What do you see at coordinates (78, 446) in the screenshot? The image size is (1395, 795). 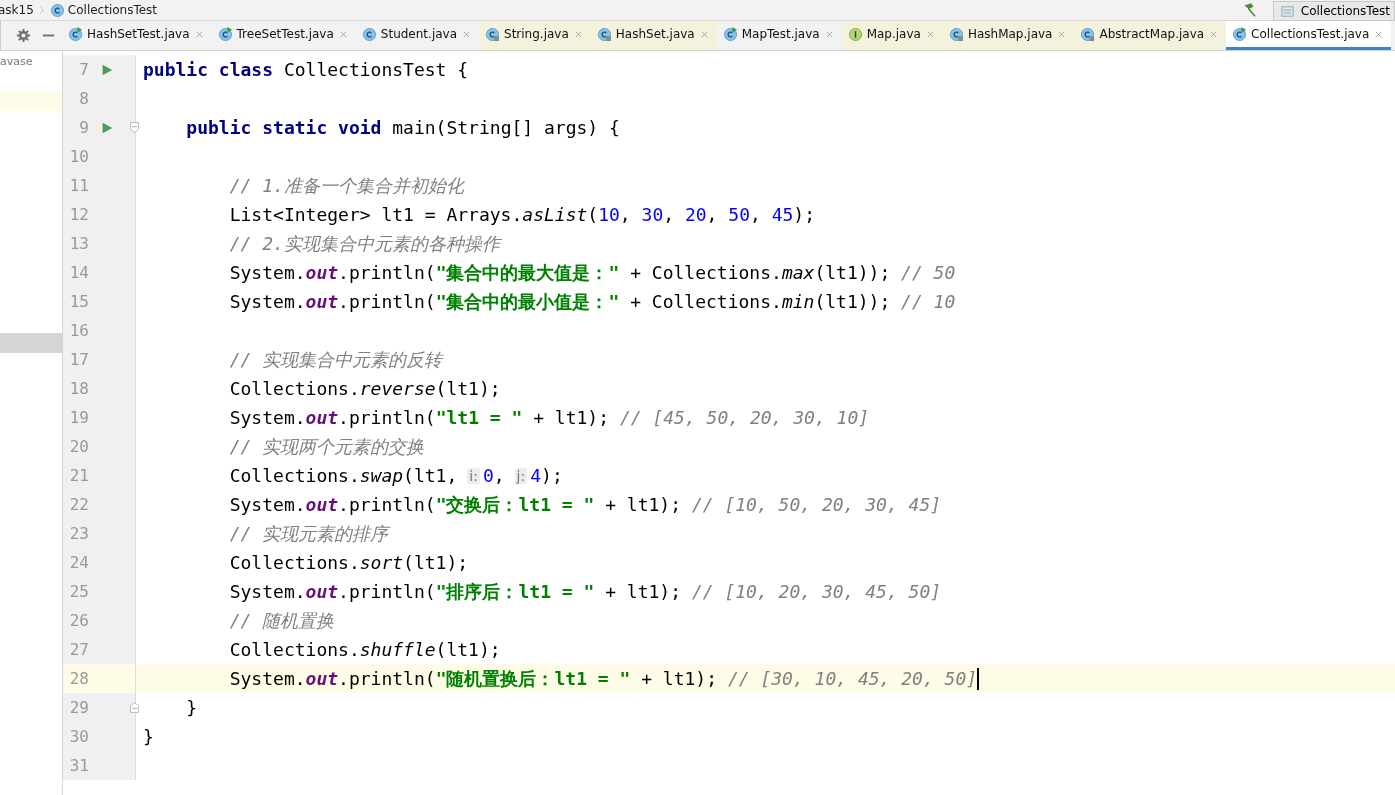 I see `line-number: 20` at bounding box center [78, 446].